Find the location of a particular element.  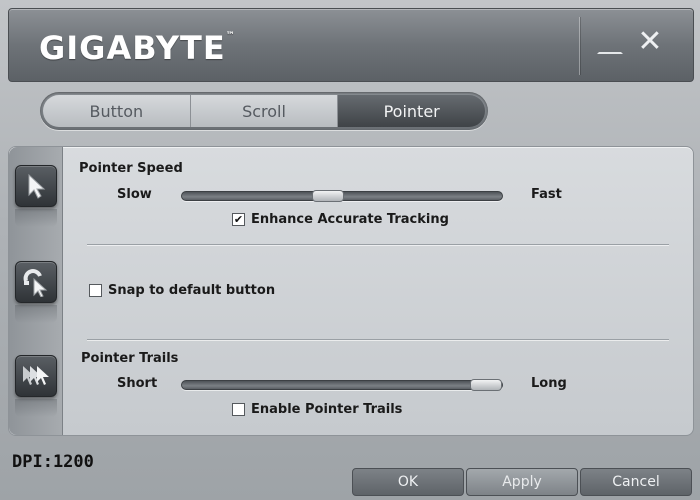

sidebar is located at coordinates (36, 291).